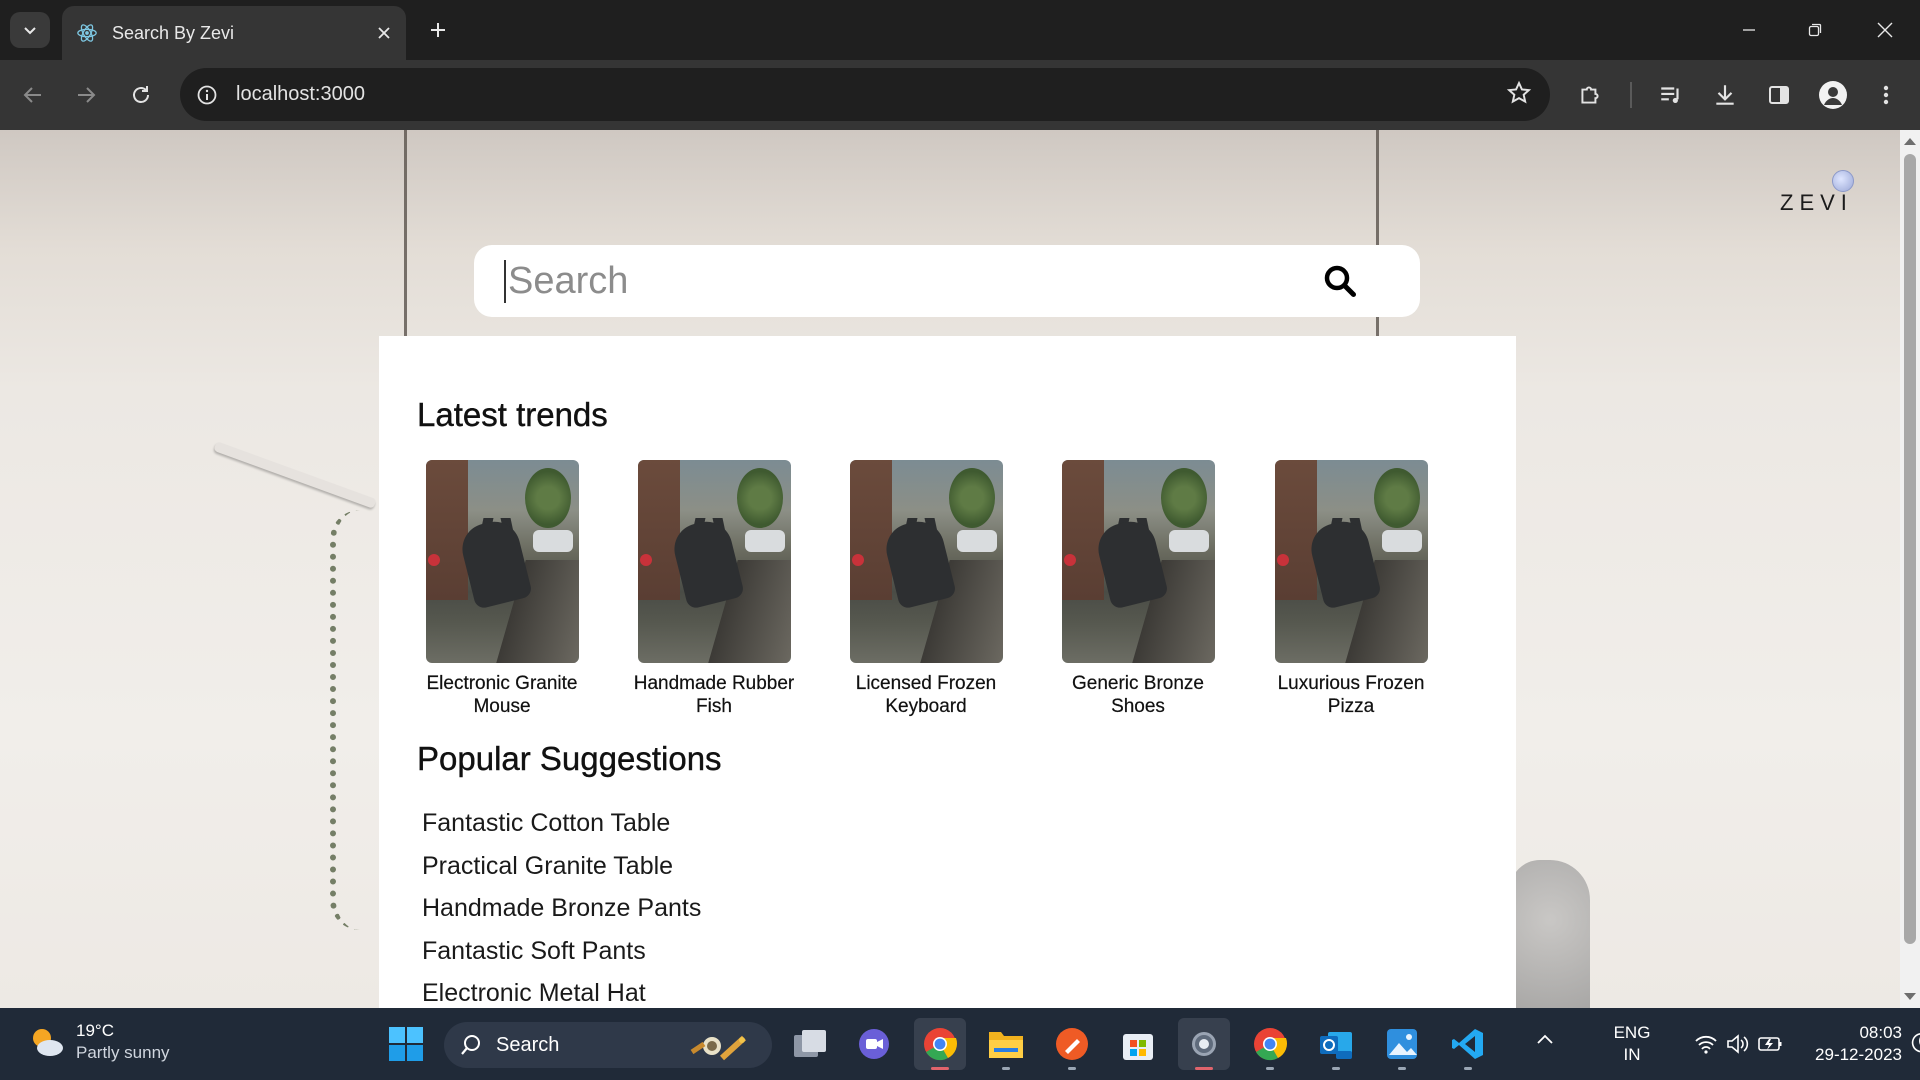 The height and width of the screenshot is (1080, 1920). I want to click on taskbar-app-postman, so click(1072, 1044).